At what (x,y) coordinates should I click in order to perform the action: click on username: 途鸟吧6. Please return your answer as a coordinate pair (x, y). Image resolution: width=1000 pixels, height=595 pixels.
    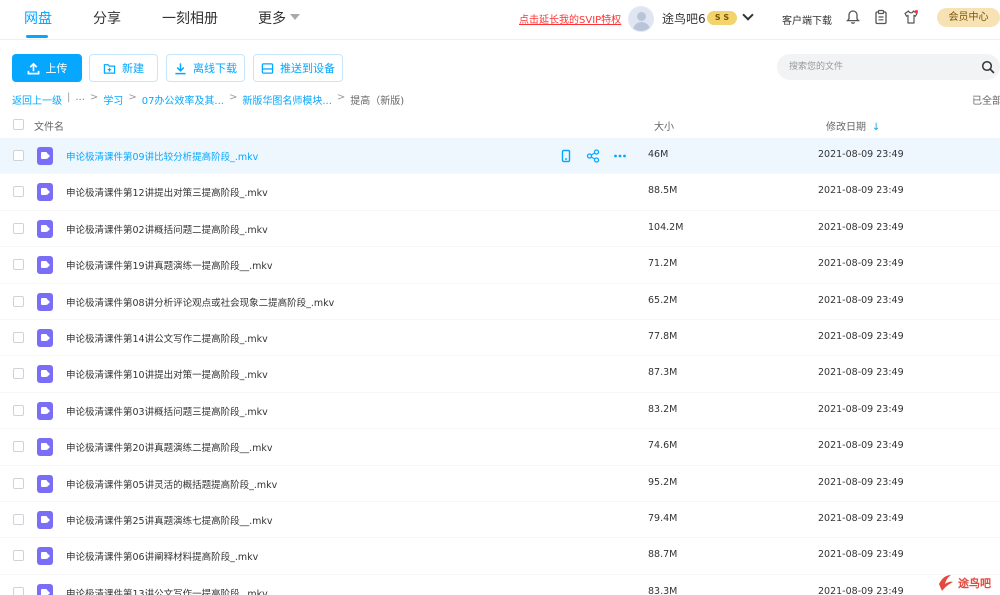
    Looking at the image, I should click on (684, 18).